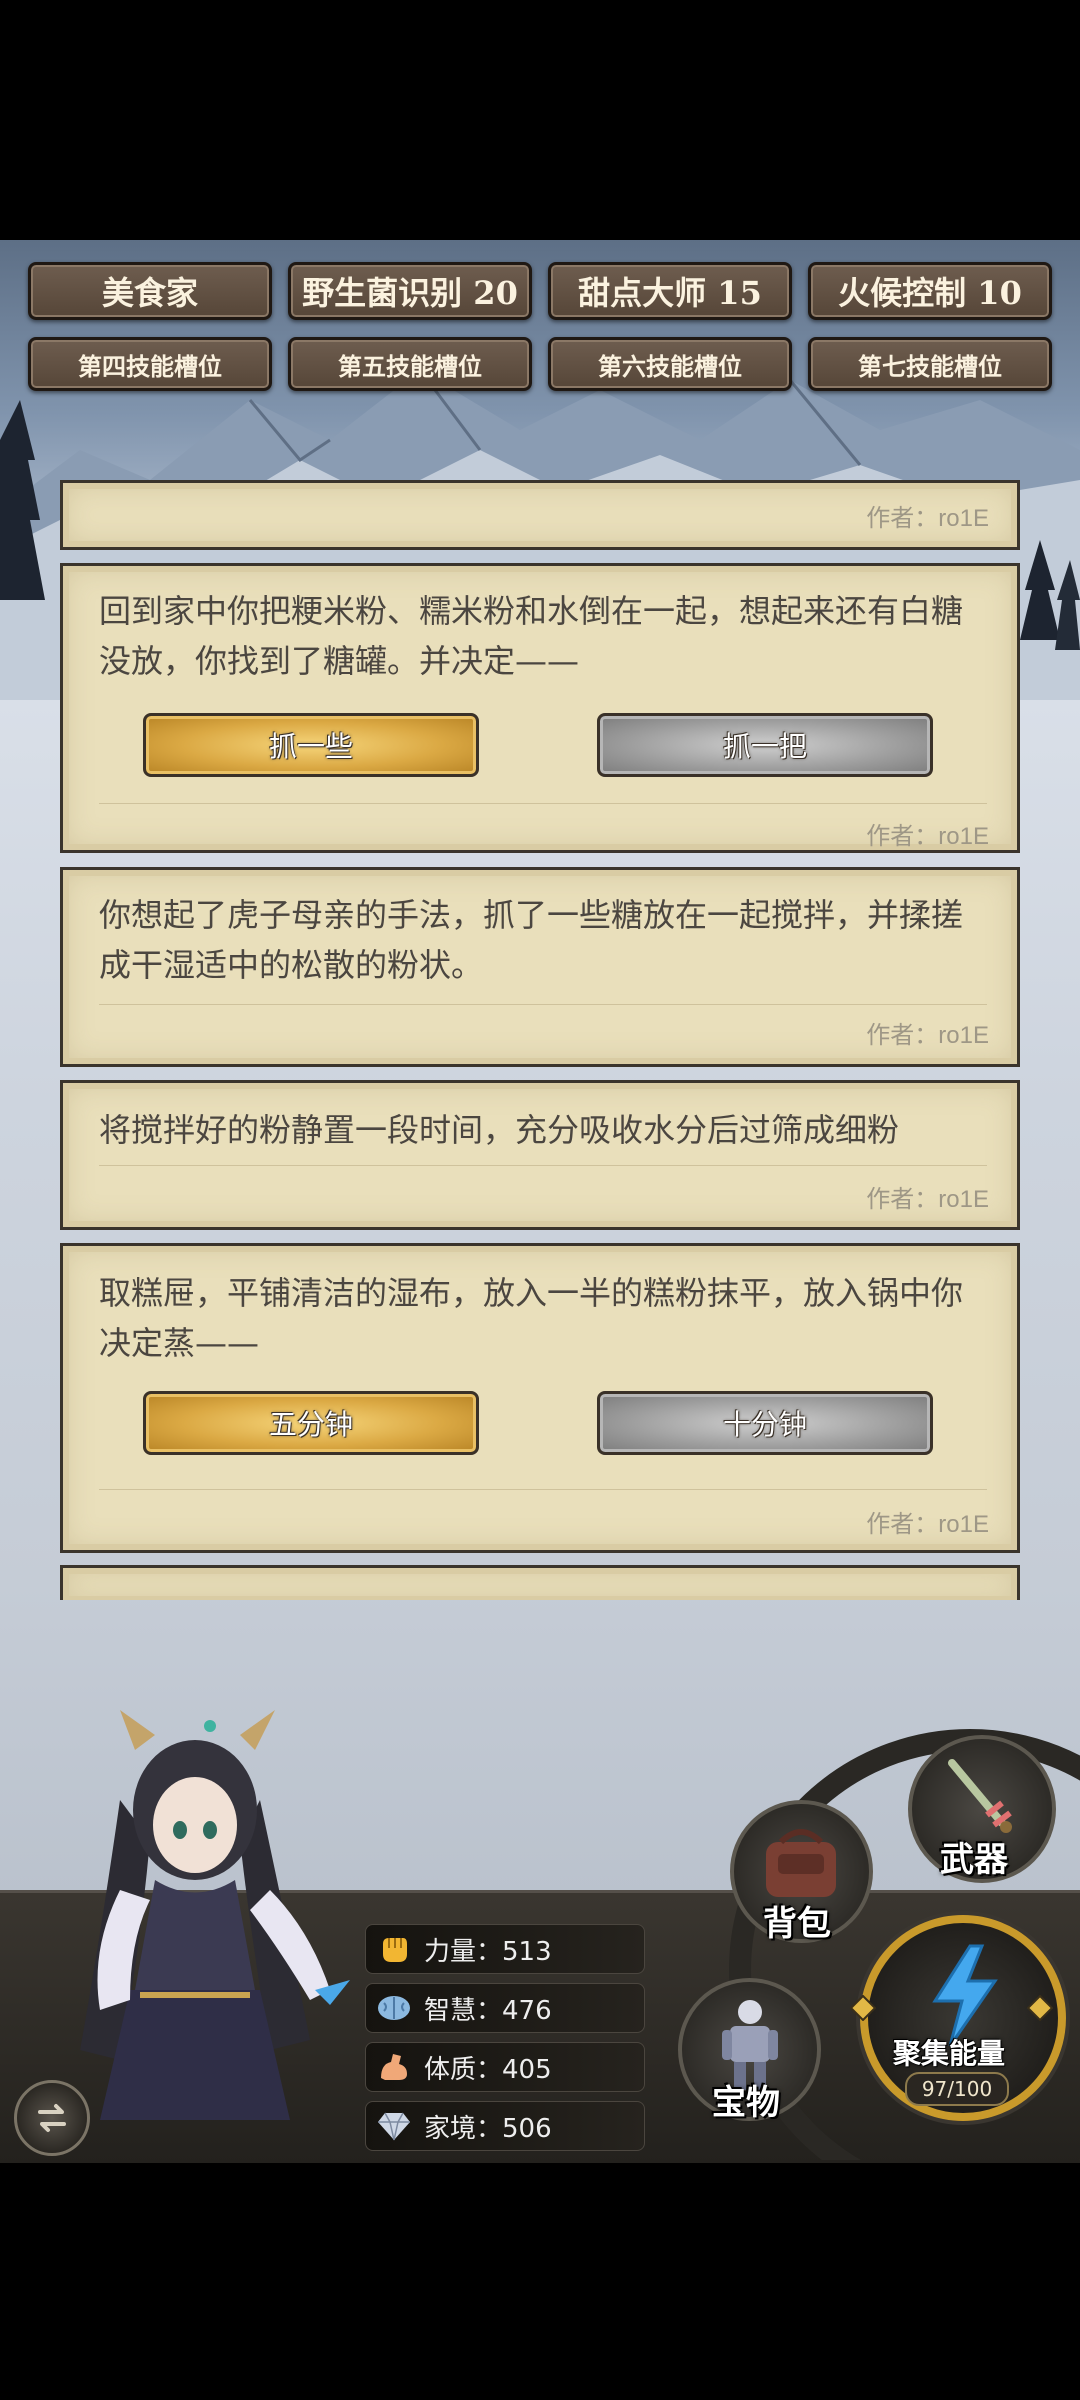 This screenshot has height=2400, width=1080. I want to click on fist-icon, so click(394, 1949).